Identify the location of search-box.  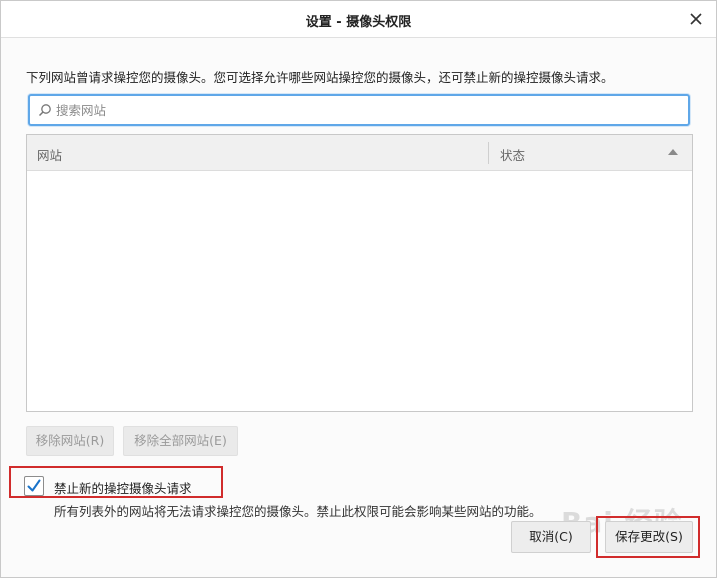
(359, 110).